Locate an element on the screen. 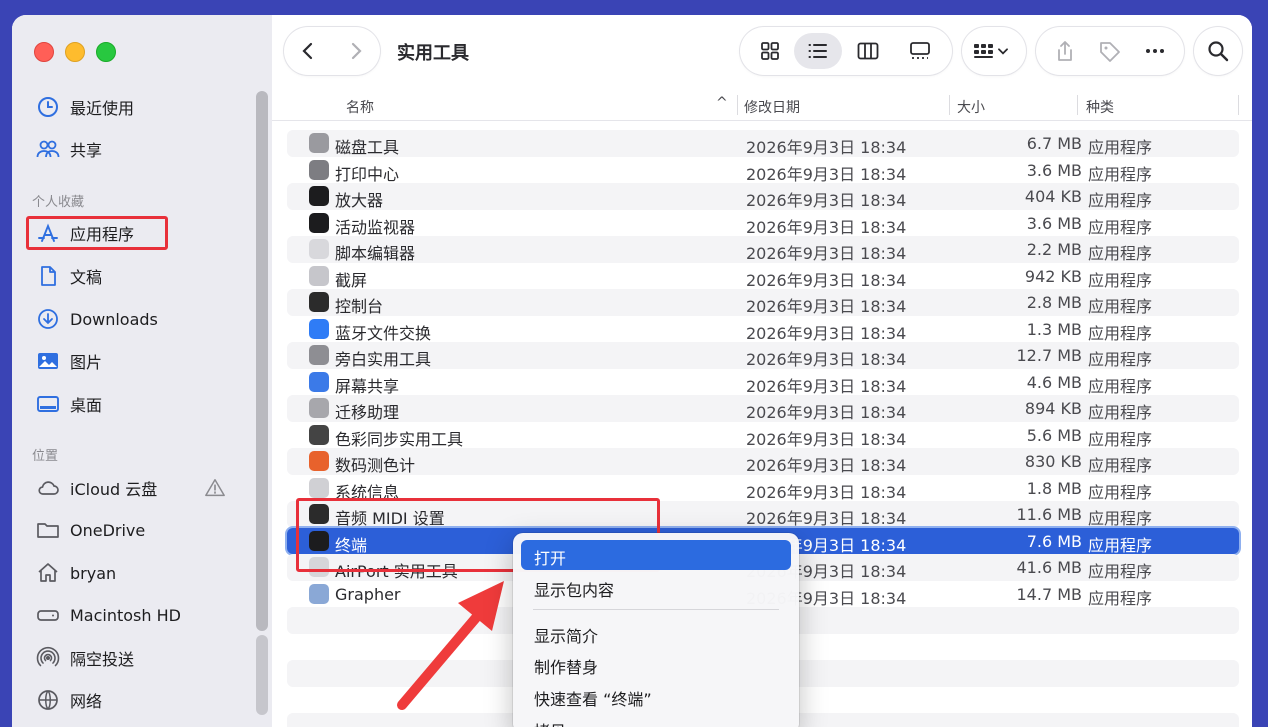 The width and height of the screenshot is (1268, 727). file-name: 蓝牙文件交换 is located at coordinates (383, 333).